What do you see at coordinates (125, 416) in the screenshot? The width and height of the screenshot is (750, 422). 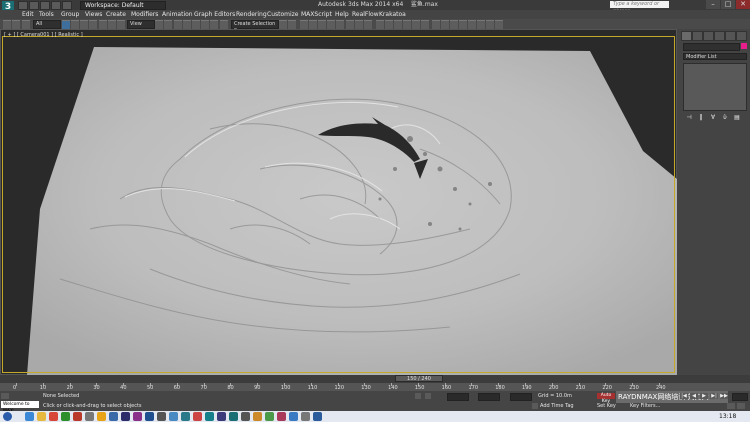 I see `photoshop-icon` at bounding box center [125, 416].